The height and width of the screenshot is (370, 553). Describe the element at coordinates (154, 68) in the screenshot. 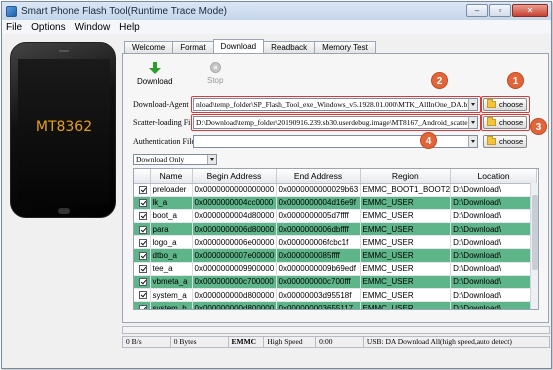

I see `download-arrow-icon` at that location.